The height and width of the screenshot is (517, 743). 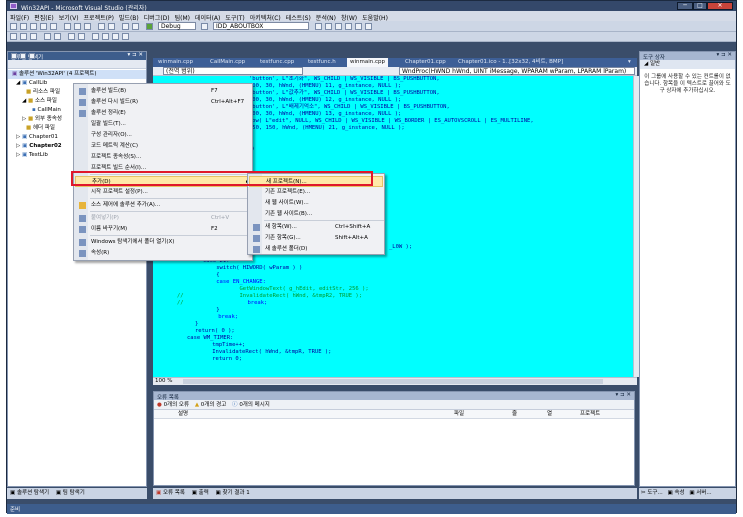 What do you see at coordinates (316, 227) in the screenshot?
I see `submenu-item-4: 새 항목(W)... Ctrl+Shift+A` at bounding box center [316, 227].